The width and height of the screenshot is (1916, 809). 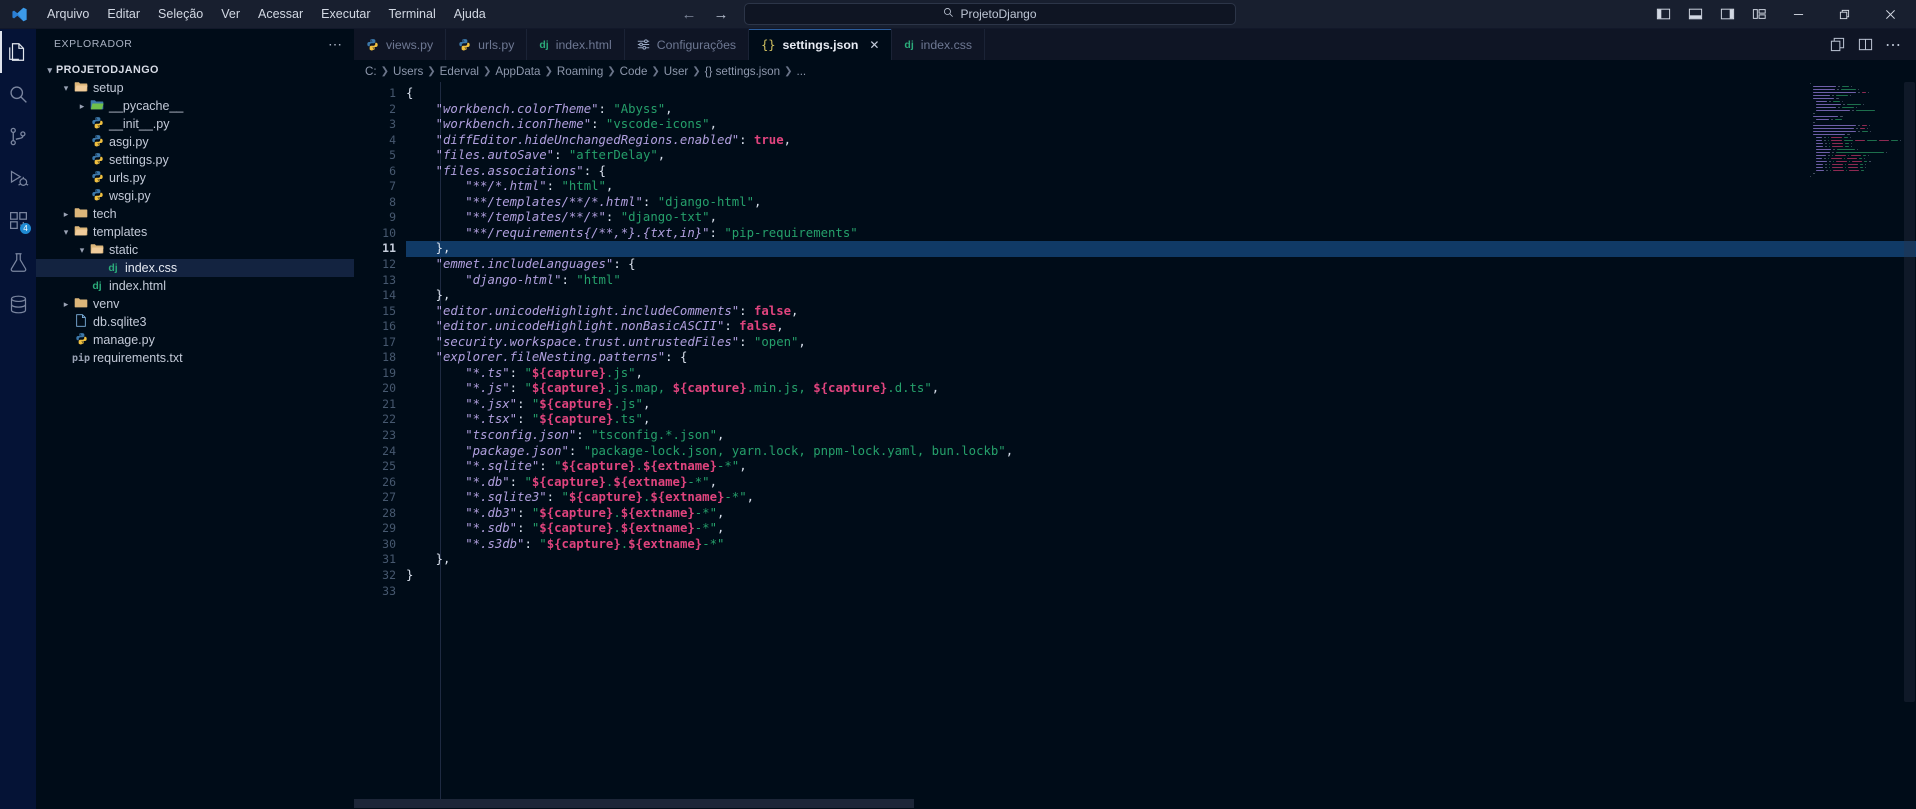 I want to click on editor-tab-urls-py: urls.py, so click(x=487, y=44).